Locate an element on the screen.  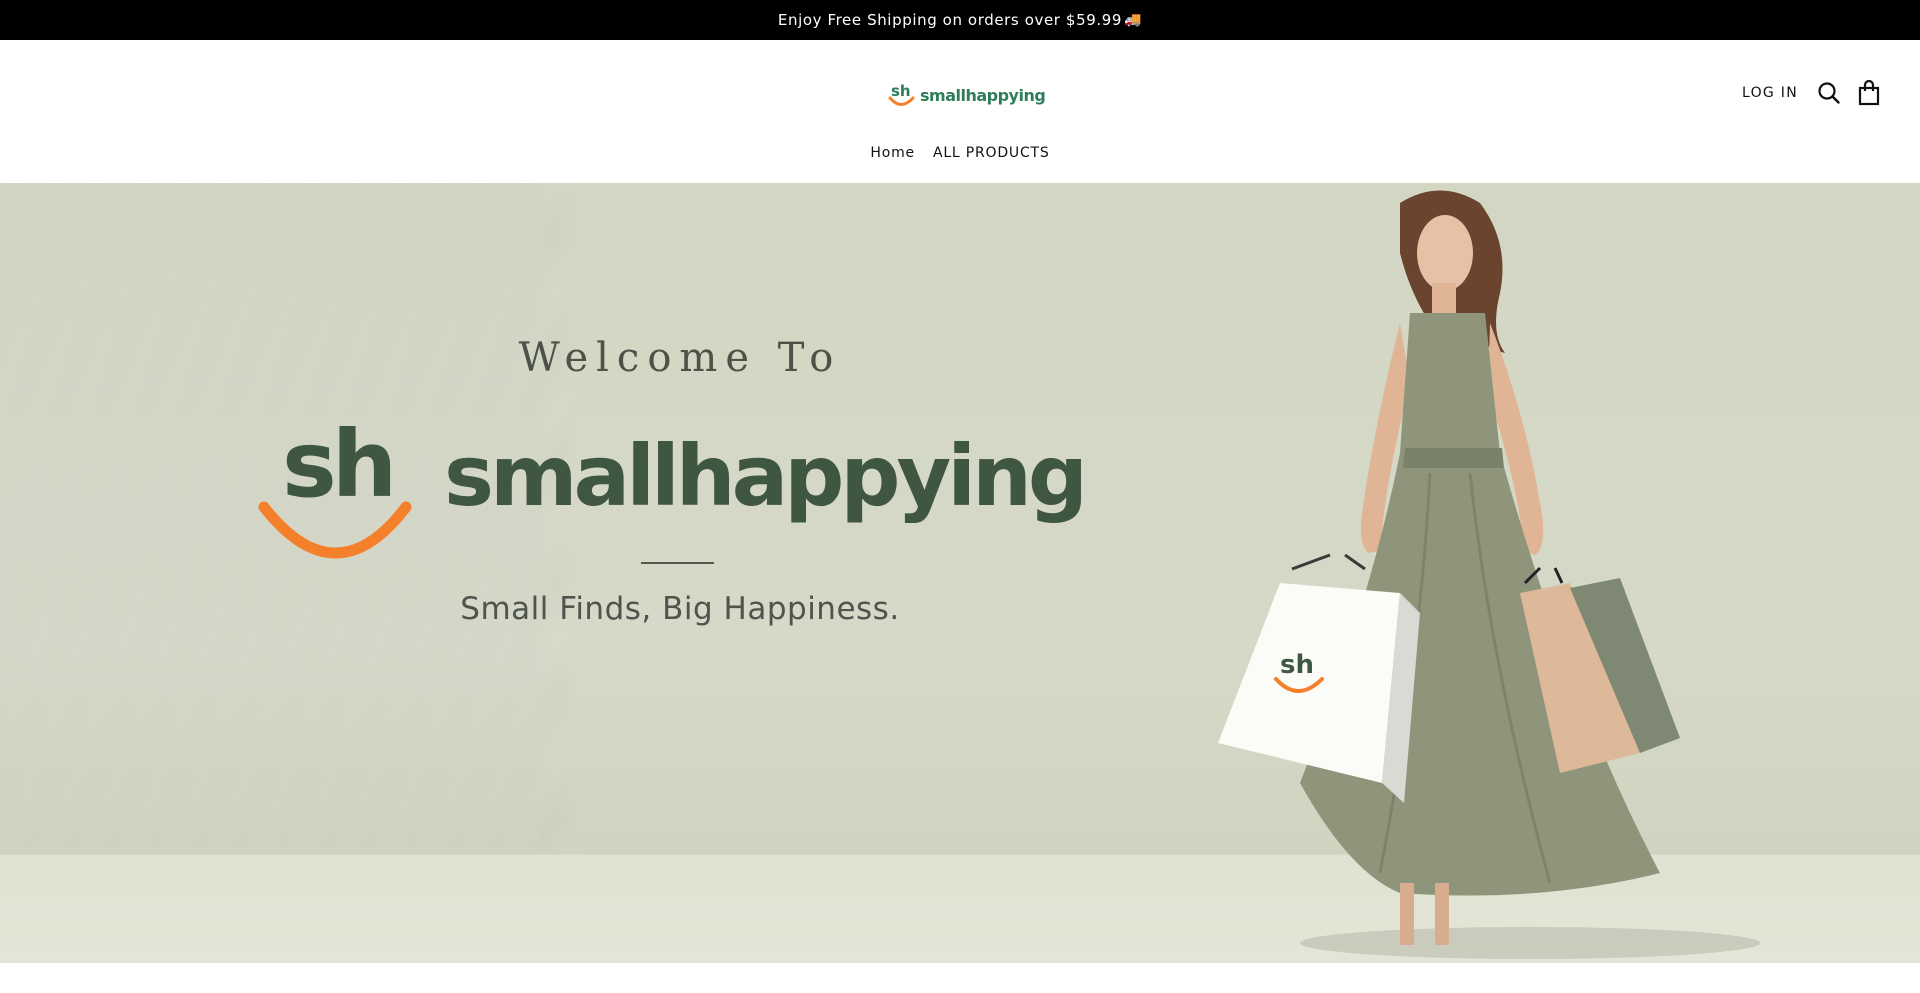
logo-mark-icon: sh is located at coordinates (902, 95).